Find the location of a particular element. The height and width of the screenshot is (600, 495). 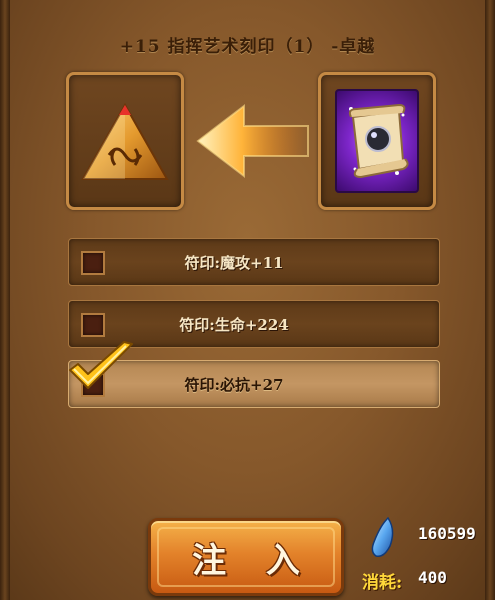

scroll-card is located at coordinates (377, 141).